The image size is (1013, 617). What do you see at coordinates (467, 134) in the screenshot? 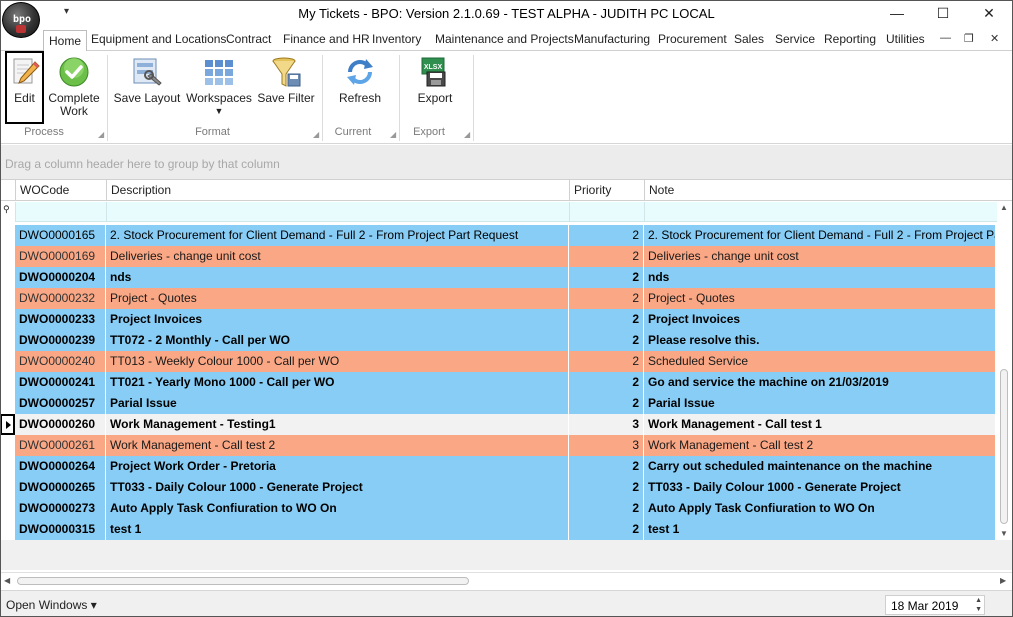
I see `export-launcher-icon: ◢` at bounding box center [467, 134].